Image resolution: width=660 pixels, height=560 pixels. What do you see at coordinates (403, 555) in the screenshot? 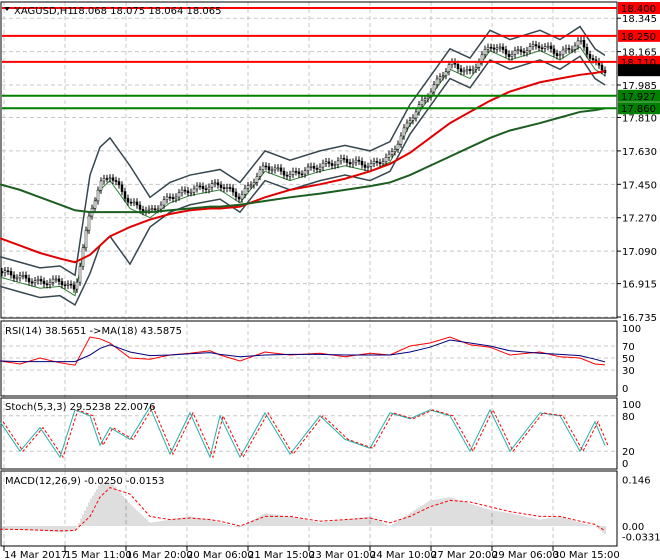
I see `time-label: 24 Mar 10:00` at bounding box center [403, 555].